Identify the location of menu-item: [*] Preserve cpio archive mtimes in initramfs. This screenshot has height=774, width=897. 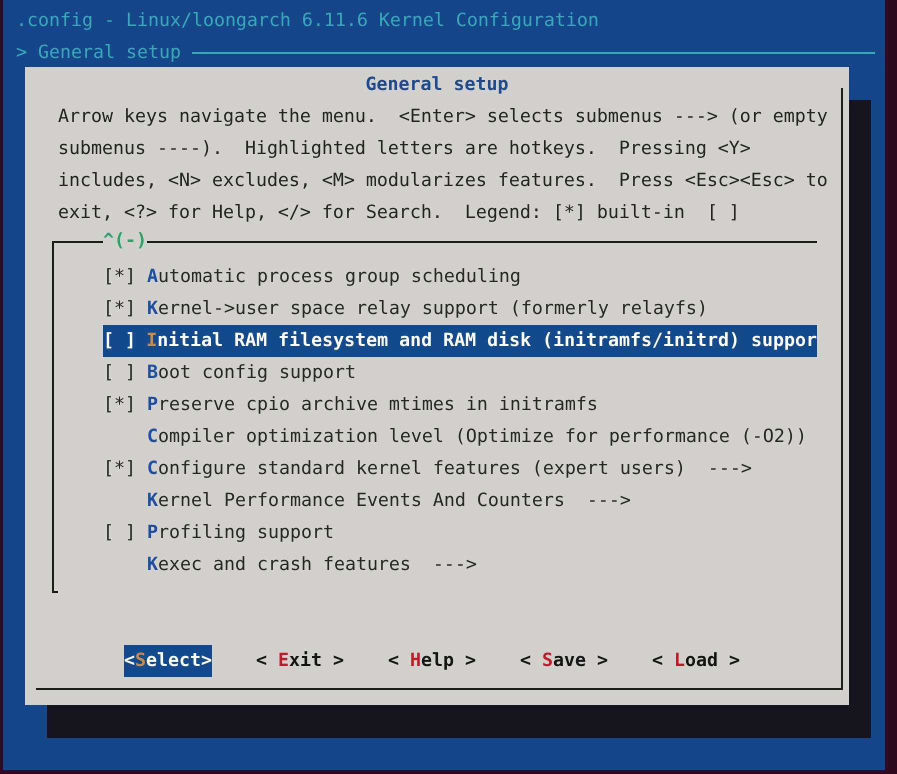
(460, 405).